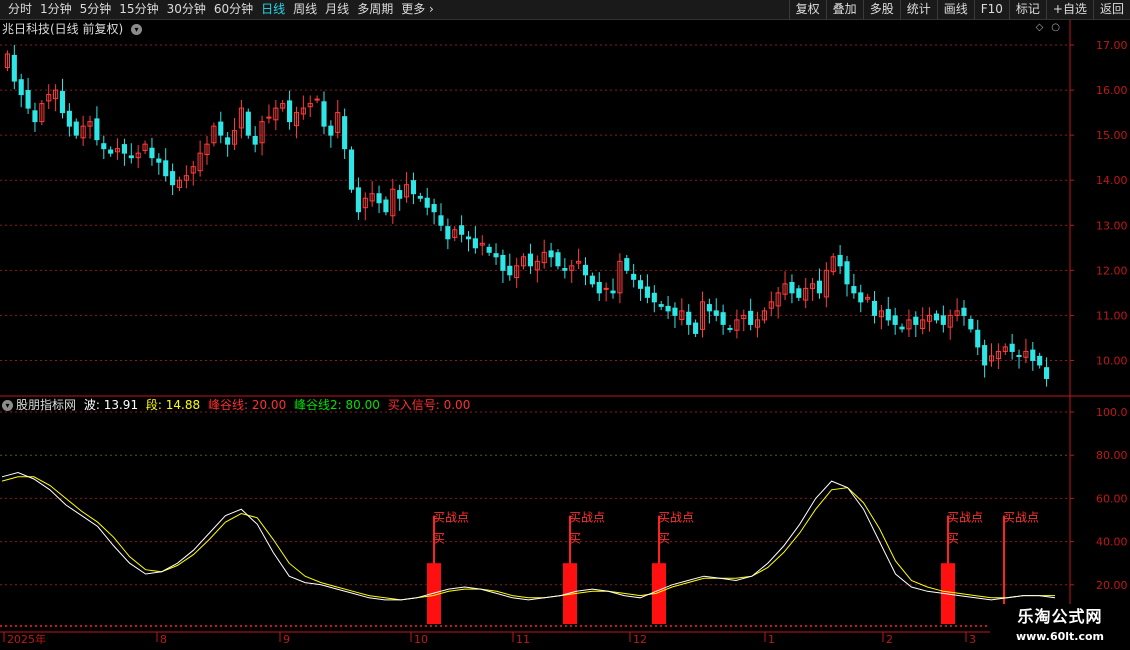 The height and width of the screenshot is (650, 1130). Describe the element at coordinates (337, 9) in the screenshot. I see `tab-period-monthly: 月线` at that location.